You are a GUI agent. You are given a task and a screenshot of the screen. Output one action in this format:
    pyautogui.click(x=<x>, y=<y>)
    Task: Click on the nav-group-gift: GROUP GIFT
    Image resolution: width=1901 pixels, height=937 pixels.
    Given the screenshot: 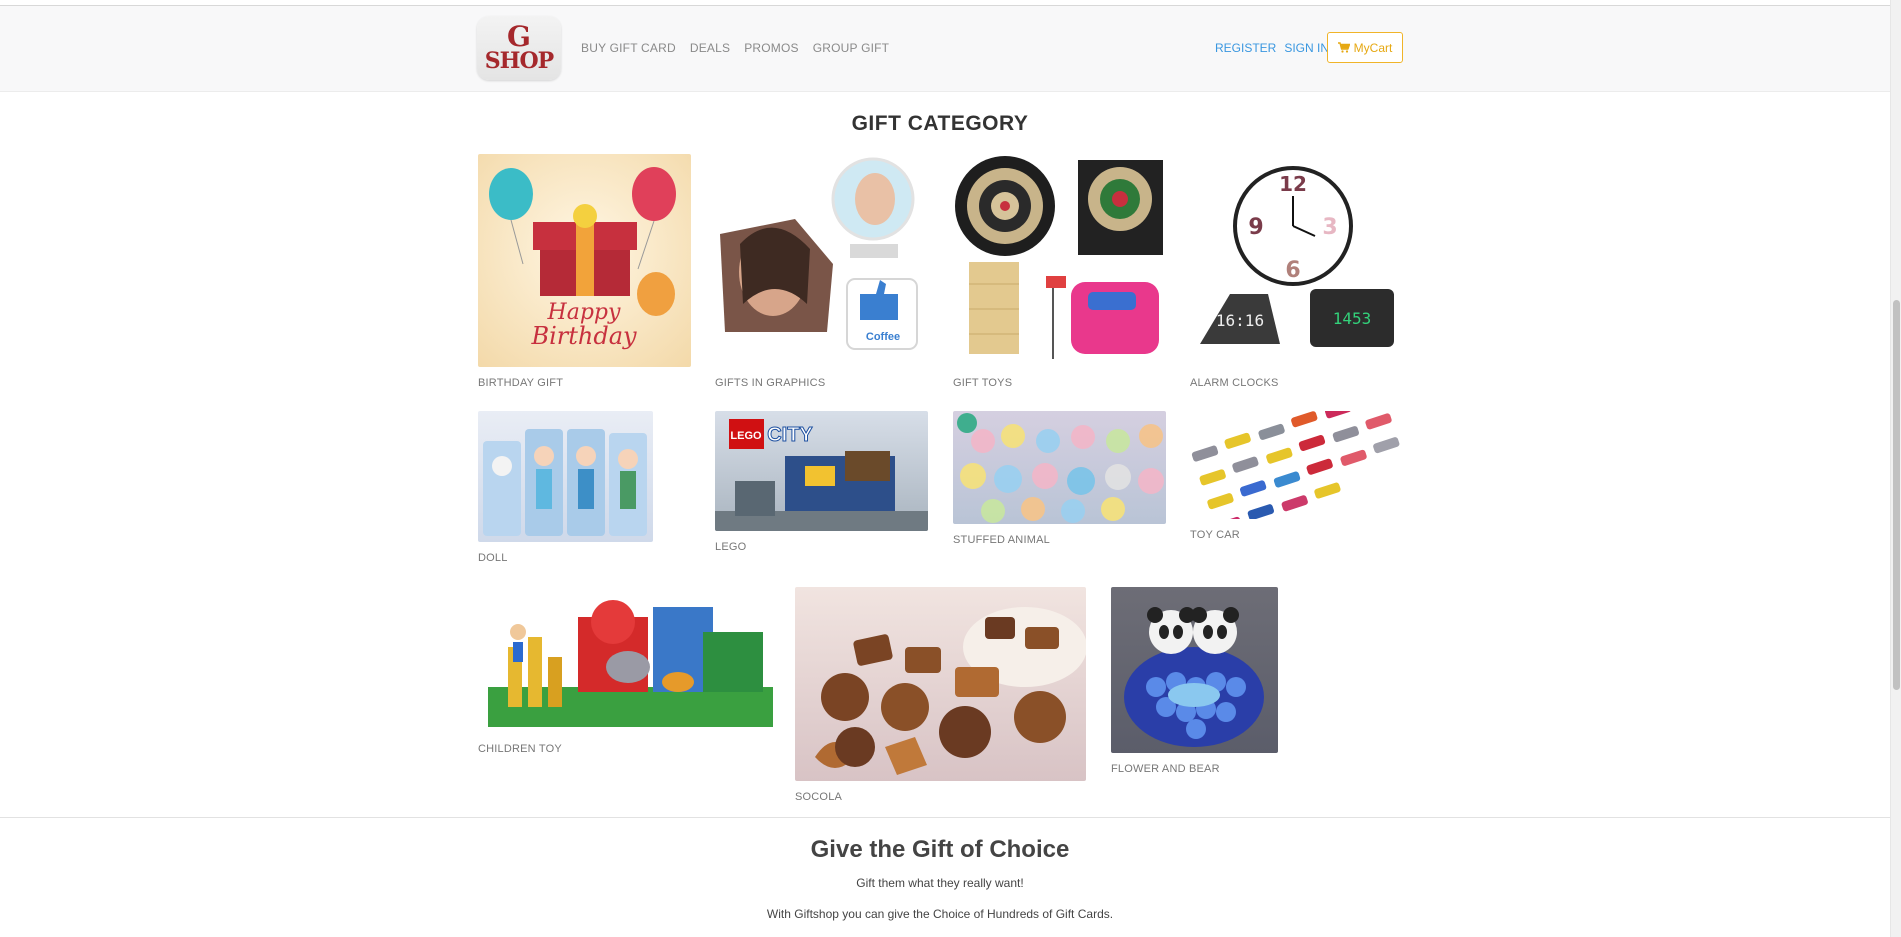 What is the action you would take?
    pyautogui.click(x=851, y=48)
    